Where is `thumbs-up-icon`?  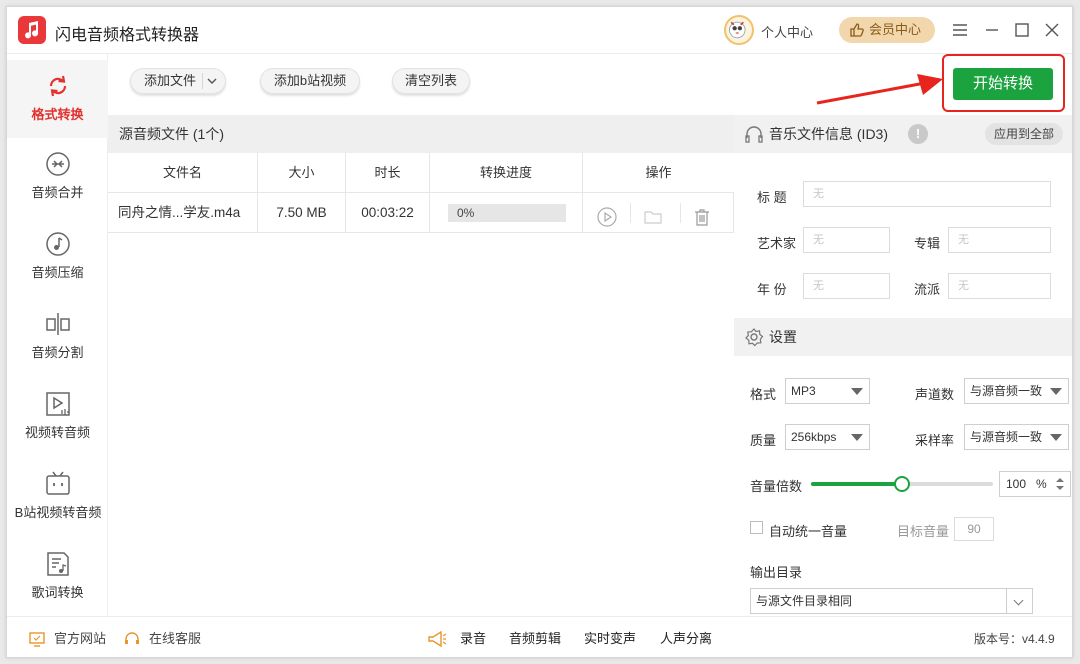 thumbs-up-icon is located at coordinates (857, 30).